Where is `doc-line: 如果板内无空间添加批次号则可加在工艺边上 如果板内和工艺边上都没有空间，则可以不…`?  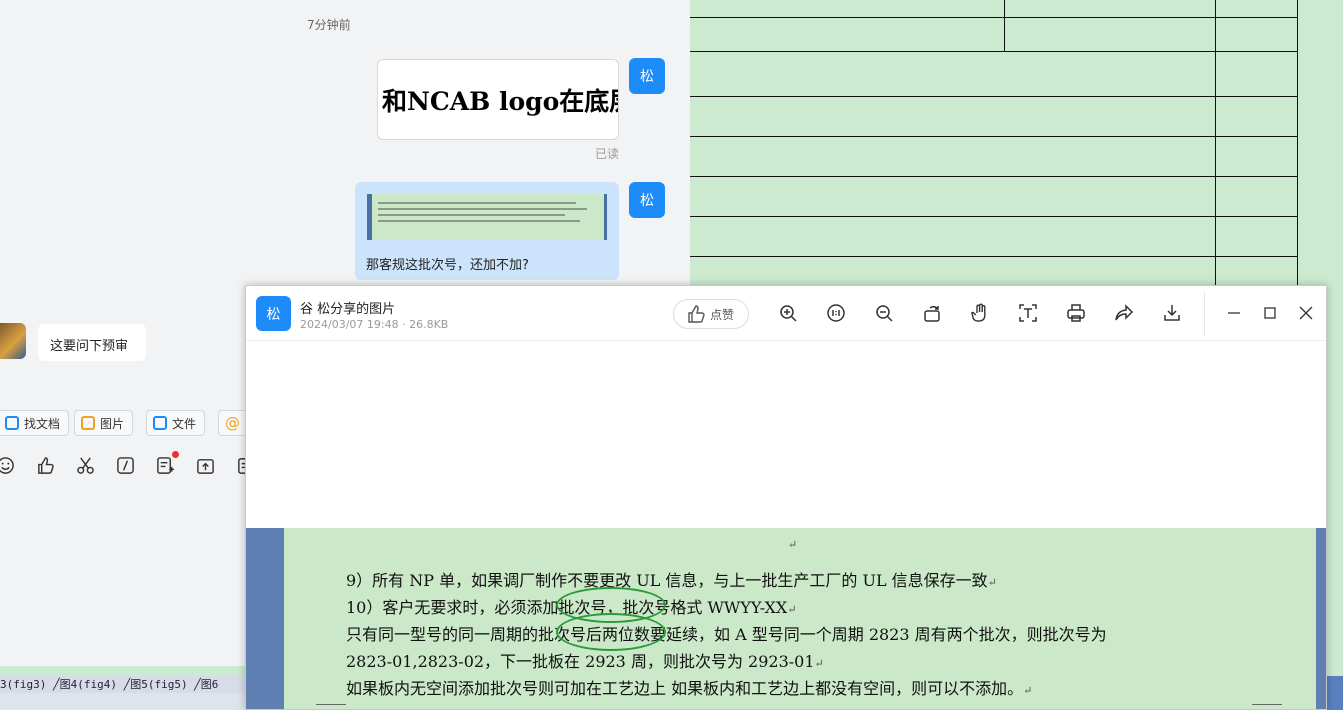 doc-line: 如果板内无空间添加批次号则可加在工艺边上 如果板内和工艺边上都没有空间，则可以不… is located at coordinates (689, 688).